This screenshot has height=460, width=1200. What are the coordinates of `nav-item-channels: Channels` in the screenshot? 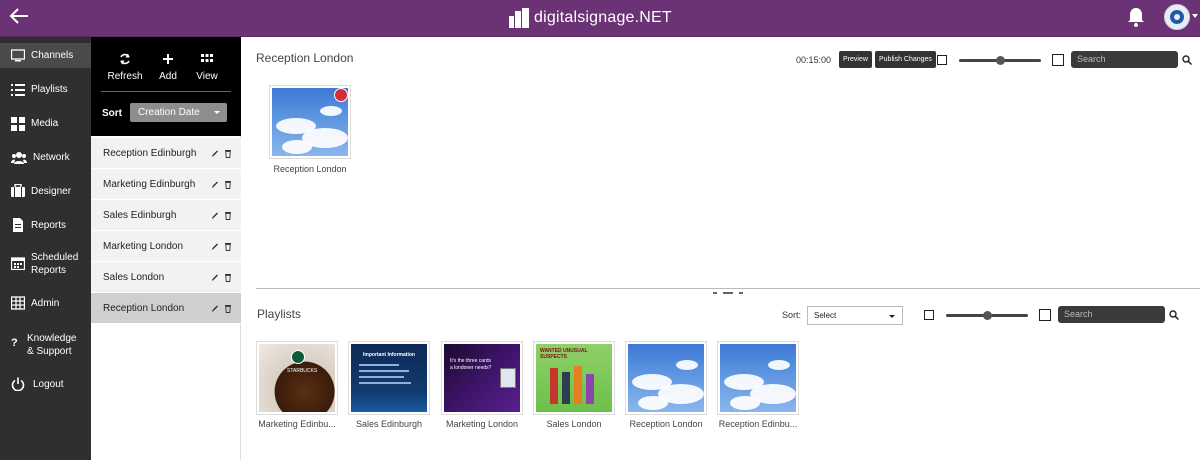 It's located at (45, 55).